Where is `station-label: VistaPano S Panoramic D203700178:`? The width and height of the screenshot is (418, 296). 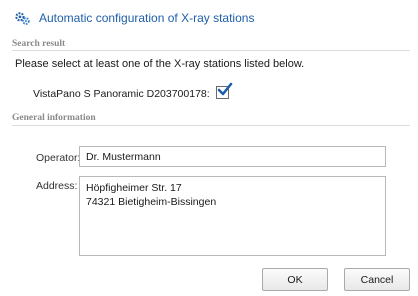
station-label: VistaPano S Panoramic D203700178: is located at coordinates (121, 94).